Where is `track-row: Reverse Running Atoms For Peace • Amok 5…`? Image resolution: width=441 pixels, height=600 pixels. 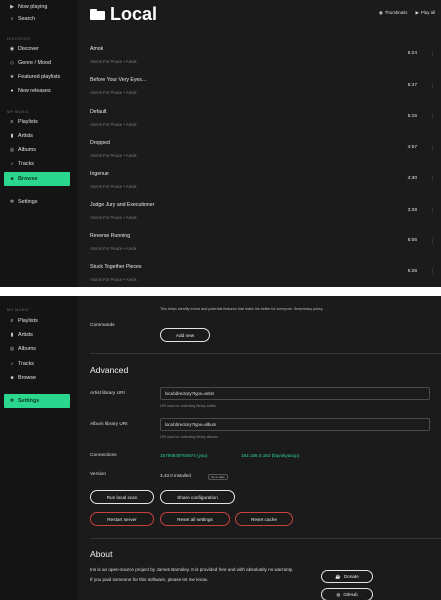
track-row: Reverse Running Atoms For Peace • Amok 5… is located at coordinates (262, 249).